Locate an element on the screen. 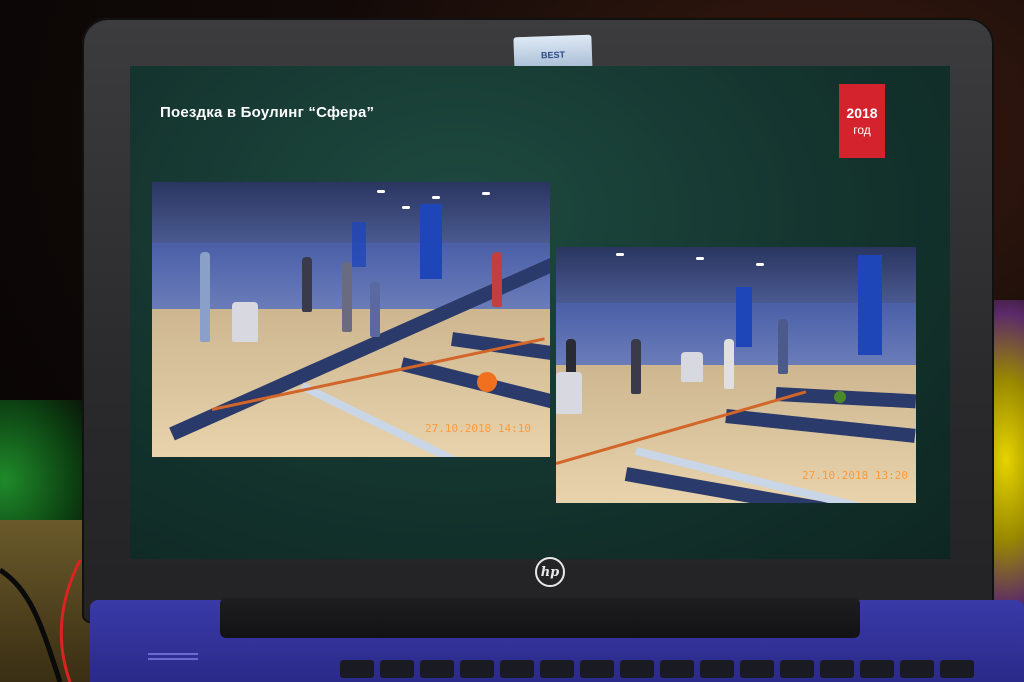  year-label: год is located at coordinates (862, 130).